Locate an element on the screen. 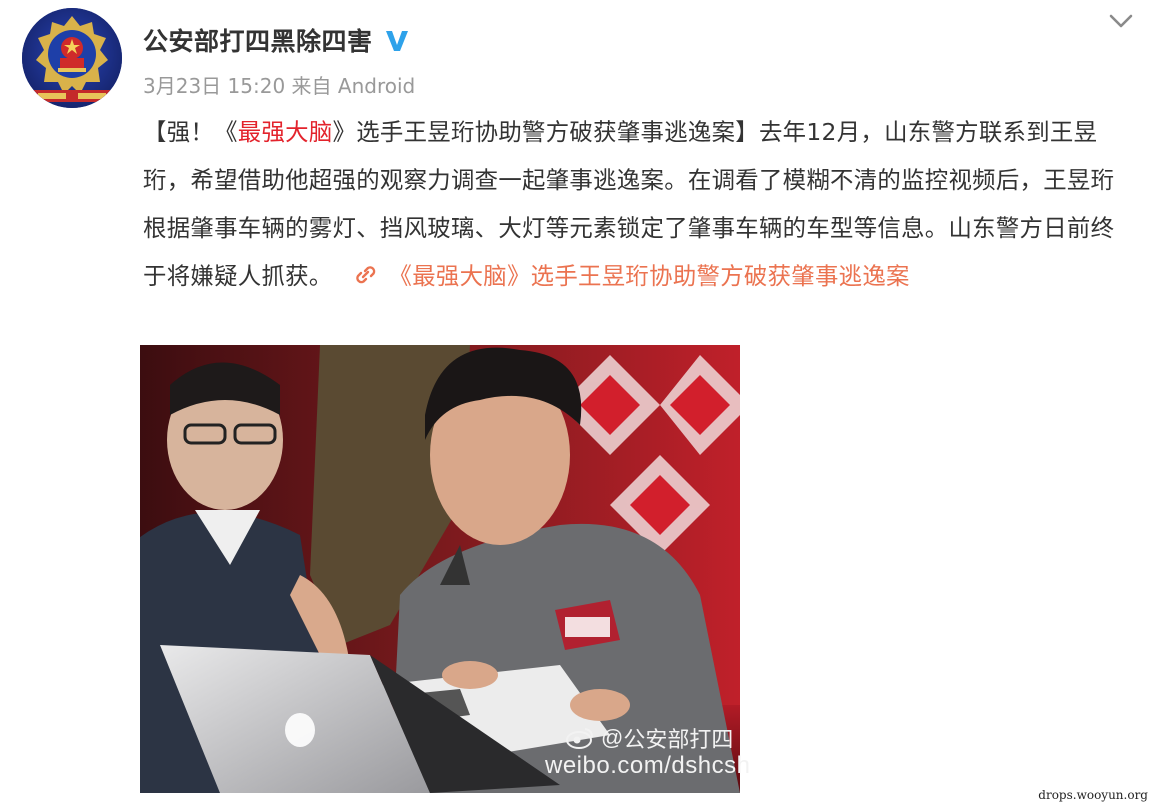  post-meta: 3月23日 15:20 来自 Android is located at coordinates (279, 84).